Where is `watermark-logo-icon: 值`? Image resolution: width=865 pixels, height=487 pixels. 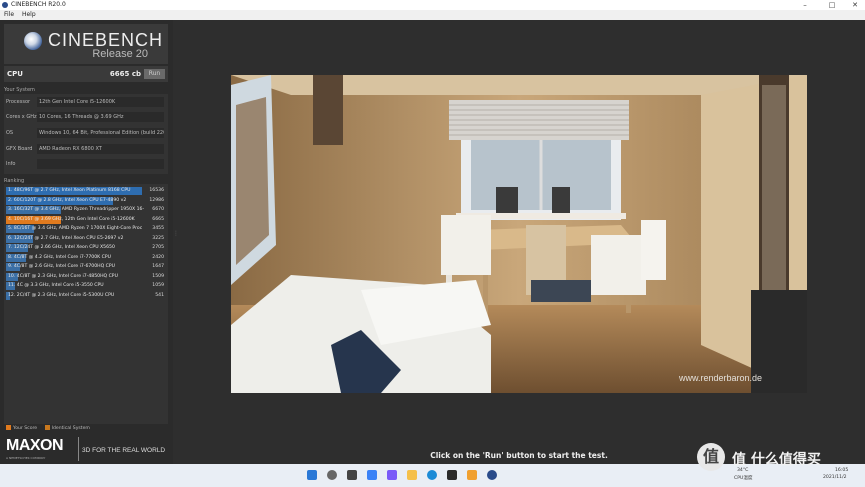
watermark-logo-icon: 值 is located at coordinates (711, 457).